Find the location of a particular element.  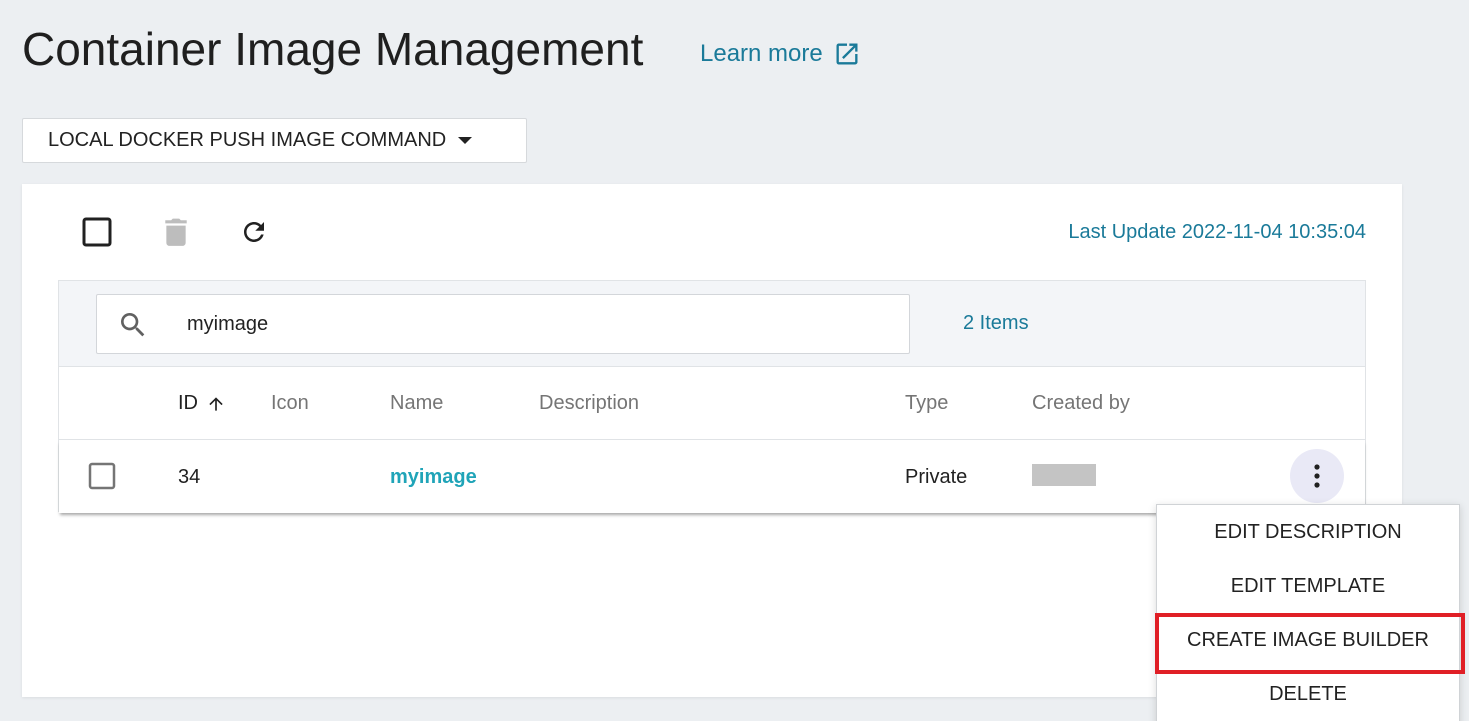

menu-item-create-image-builder: CREATE IMAGE BUILDER is located at coordinates (1308, 640).